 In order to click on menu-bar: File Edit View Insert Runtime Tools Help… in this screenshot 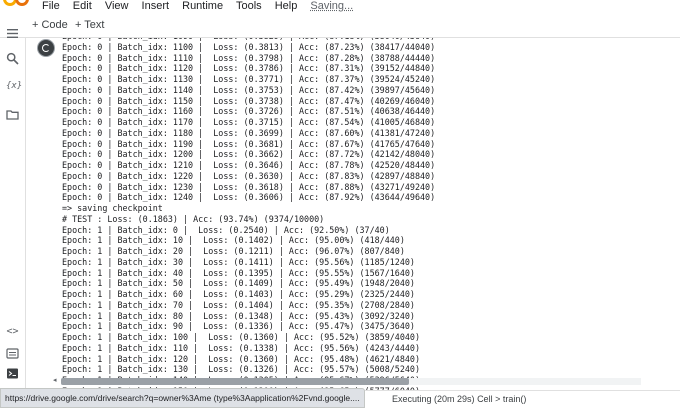, I will do `click(340, 6)`.